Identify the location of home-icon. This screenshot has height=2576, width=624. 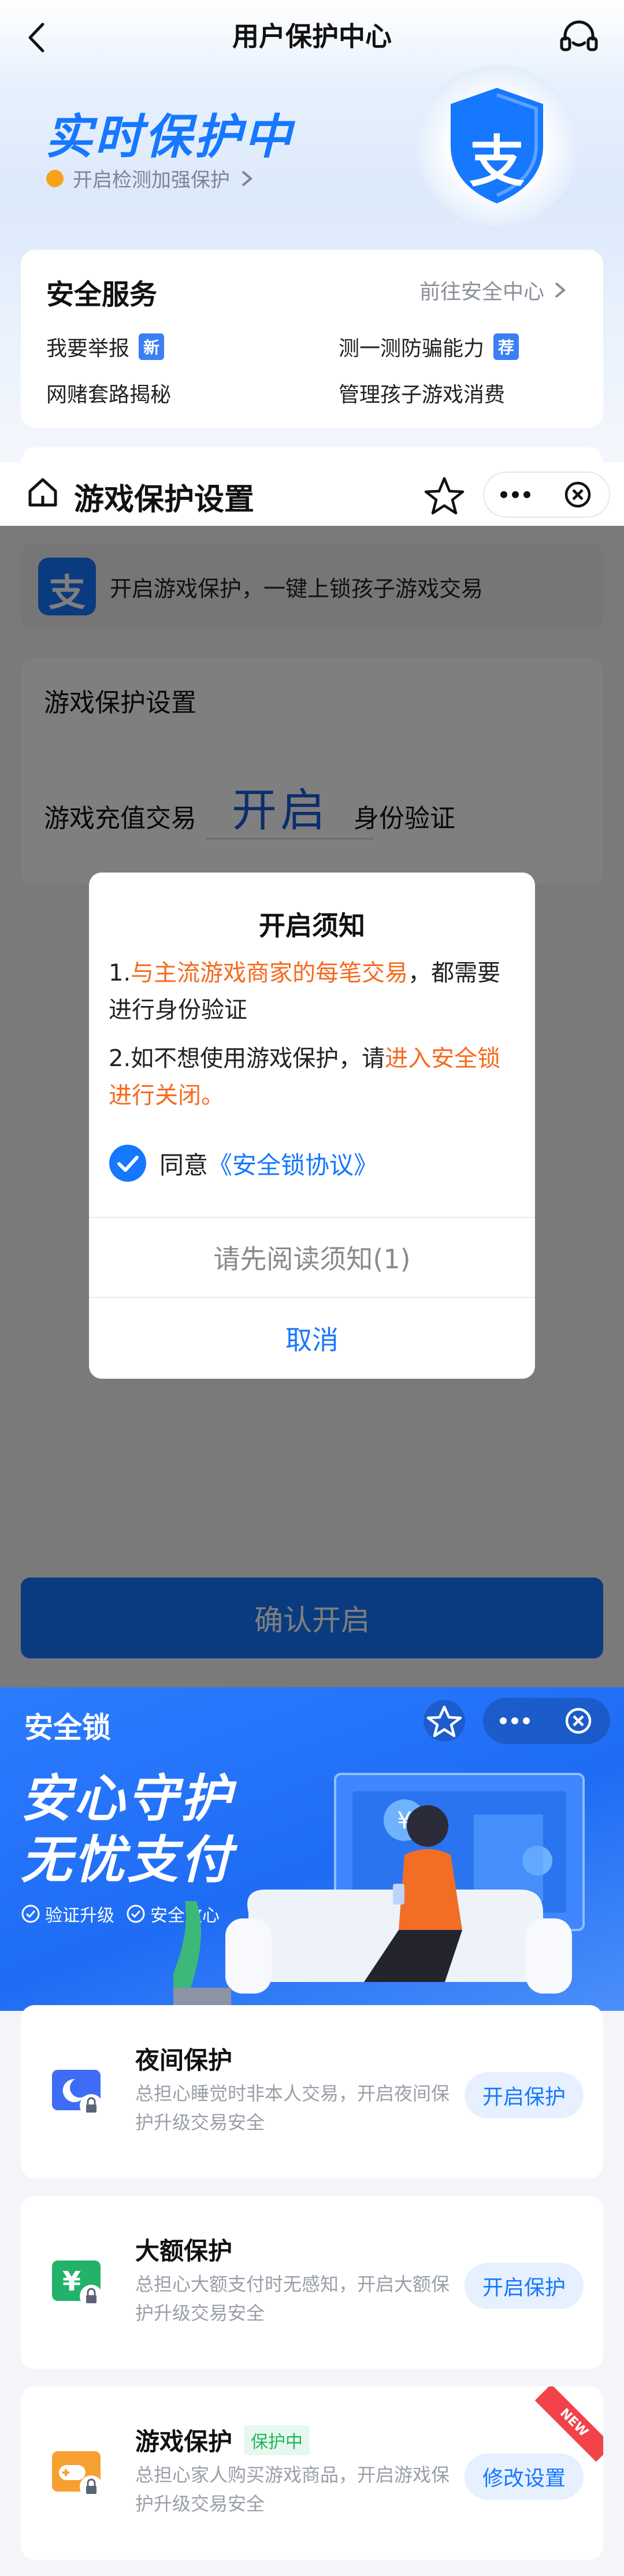
(42, 493).